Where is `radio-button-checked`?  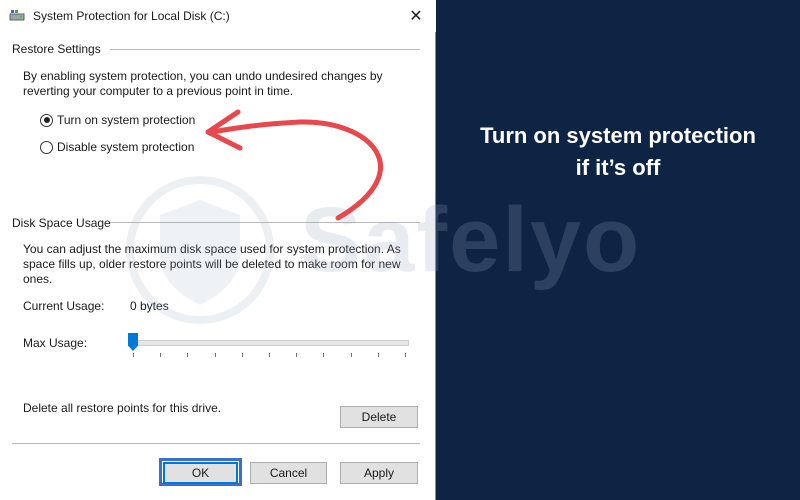
radio-button-checked is located at coordinates (46, 120).